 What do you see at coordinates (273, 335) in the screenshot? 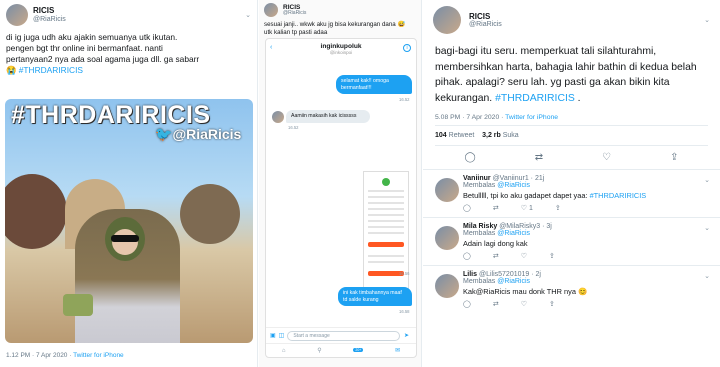
I see `image-icon: ▣` at bounding box center [273, 335].